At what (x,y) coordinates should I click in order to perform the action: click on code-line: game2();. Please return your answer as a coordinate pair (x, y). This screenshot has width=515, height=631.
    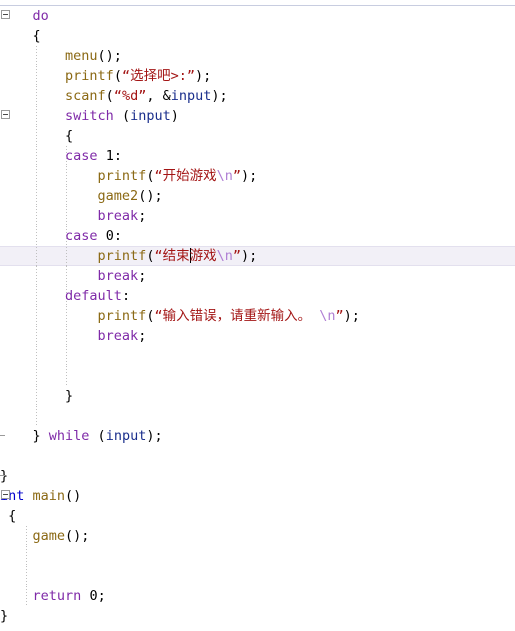
    Looking at the image, I should click on (257, 196).